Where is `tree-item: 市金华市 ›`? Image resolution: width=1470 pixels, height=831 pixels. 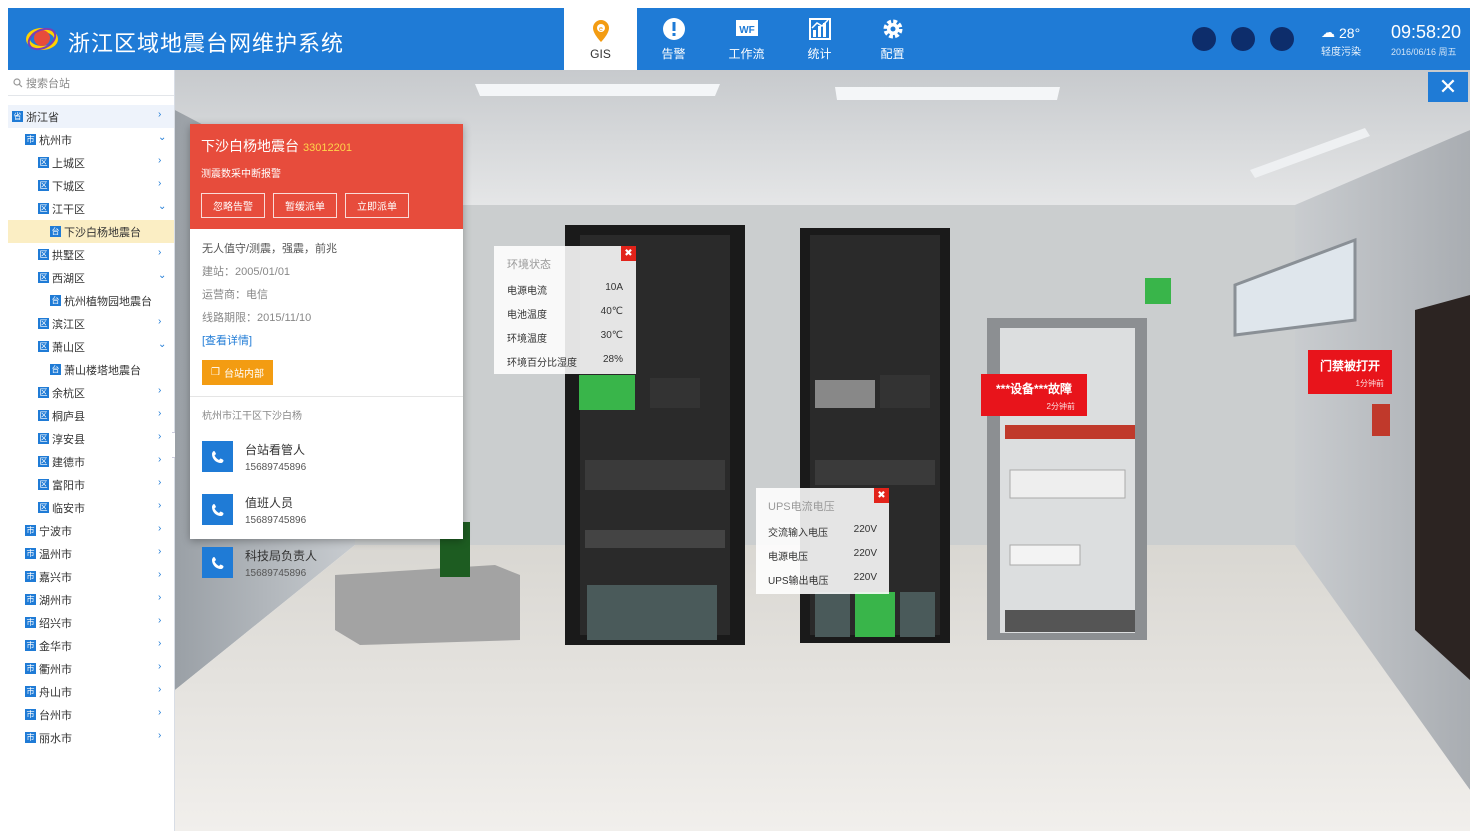
tree-item: 市金华市 › is located at coordinates (91, 645).